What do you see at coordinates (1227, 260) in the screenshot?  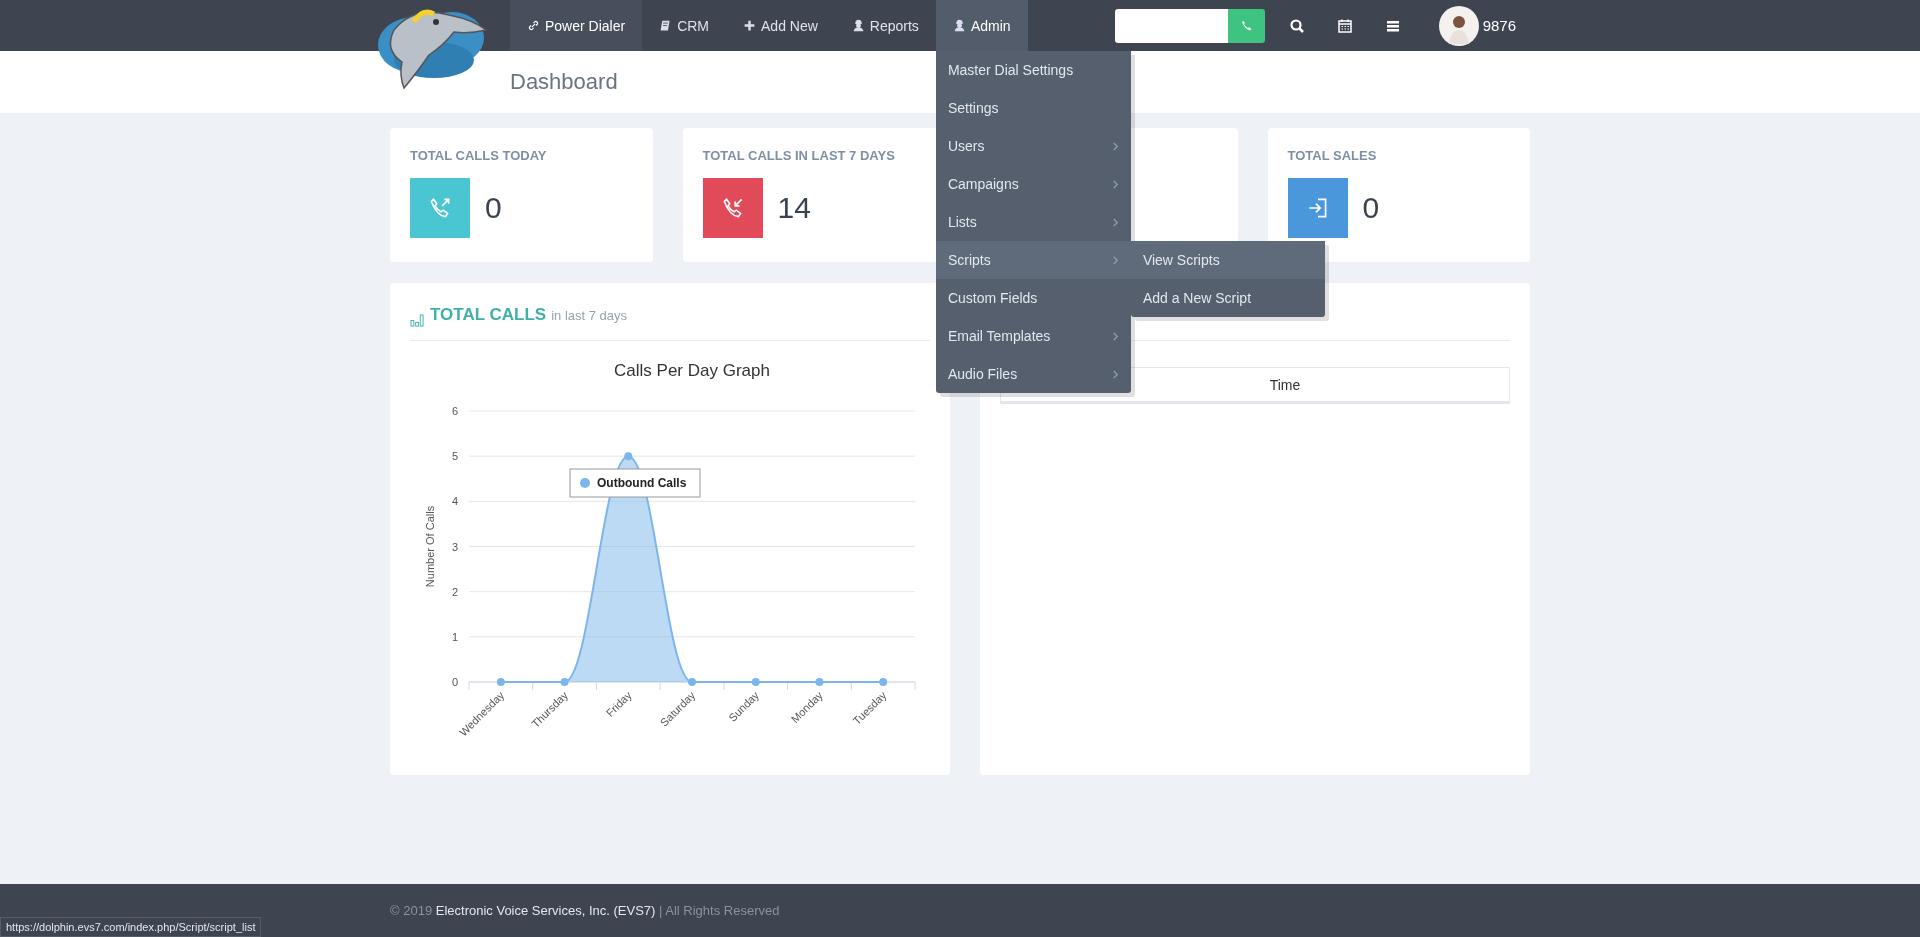 I see `submenu-item: View Scripts` at bounding box center [1227, 260].